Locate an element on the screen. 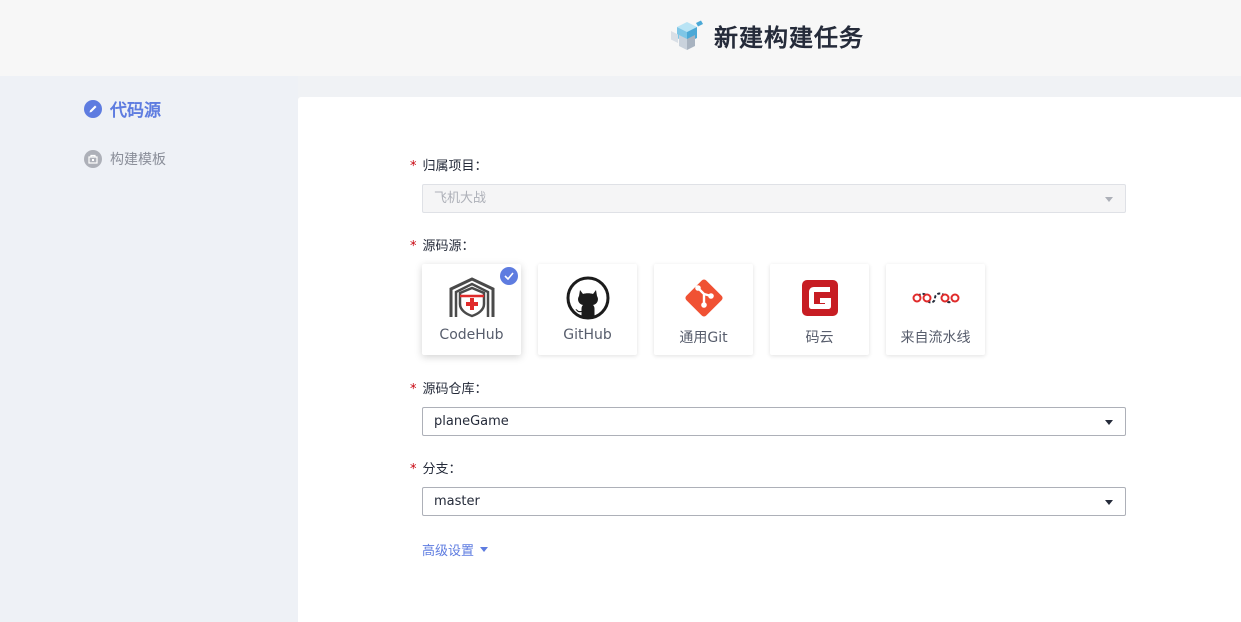 This screenshot has height=622, width=1241. branch-label: * 分支： is located at coordinates (436, 469).